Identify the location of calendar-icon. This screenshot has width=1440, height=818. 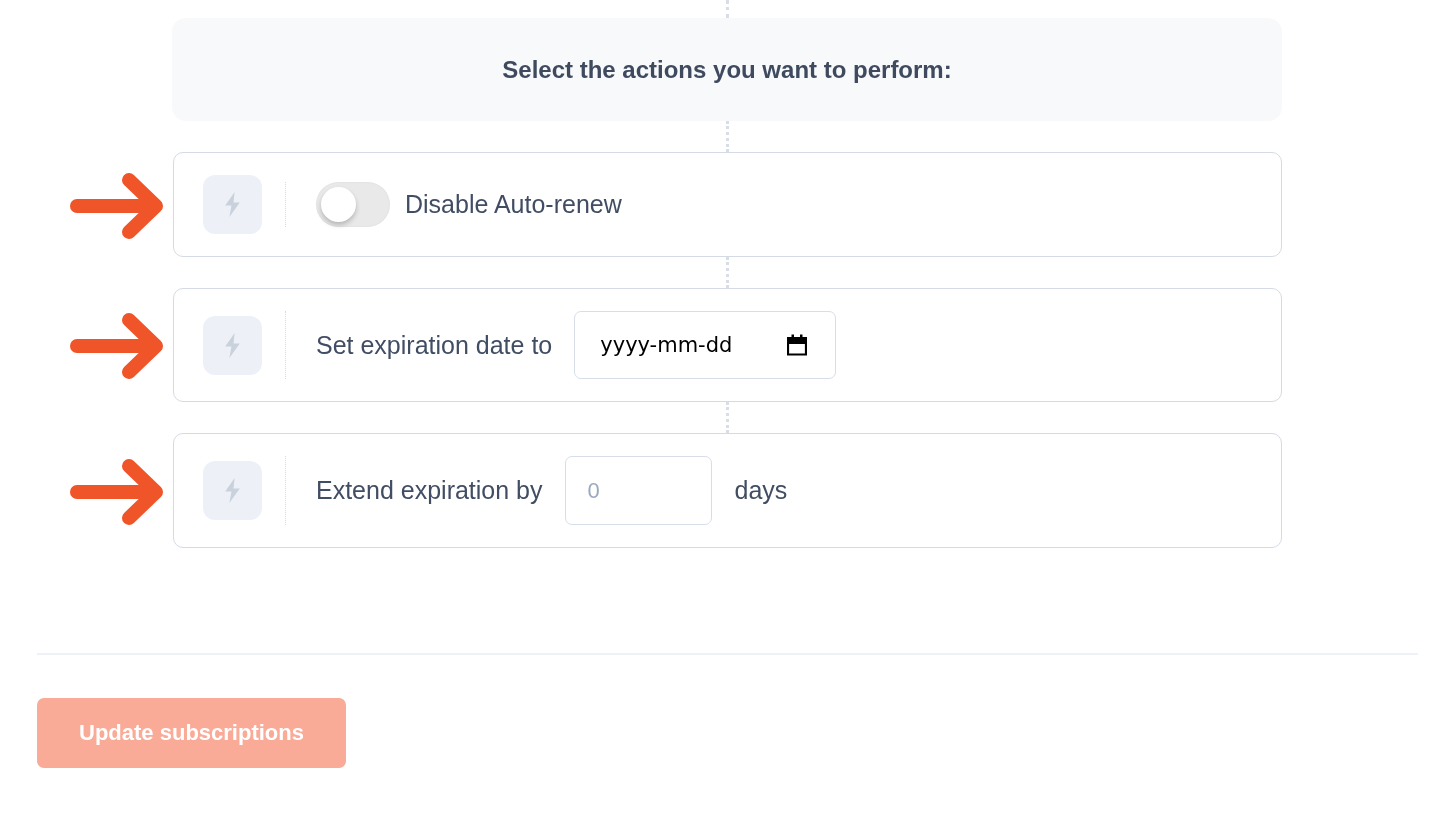
(797, 345).